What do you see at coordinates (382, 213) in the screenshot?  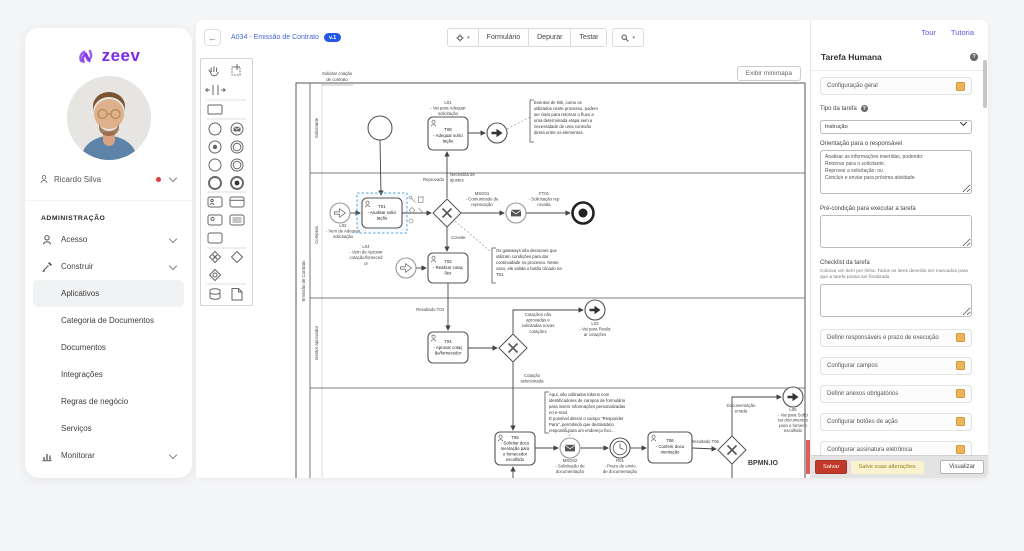 I see `task-t01-selected: T01- Analisar solici tação` at bounding box center [382, 213].